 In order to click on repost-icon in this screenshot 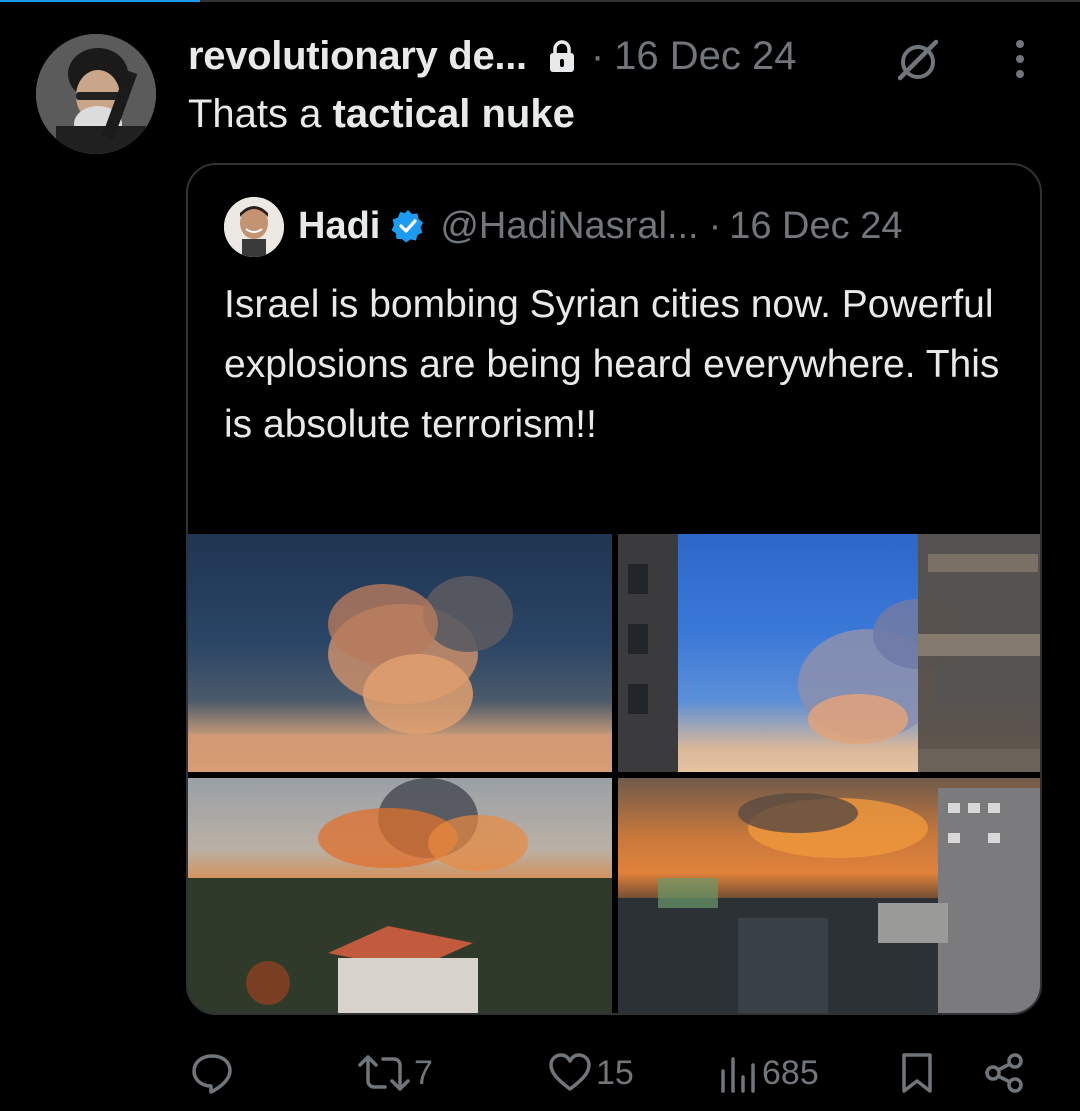, I will do `click(384, 1073)`.